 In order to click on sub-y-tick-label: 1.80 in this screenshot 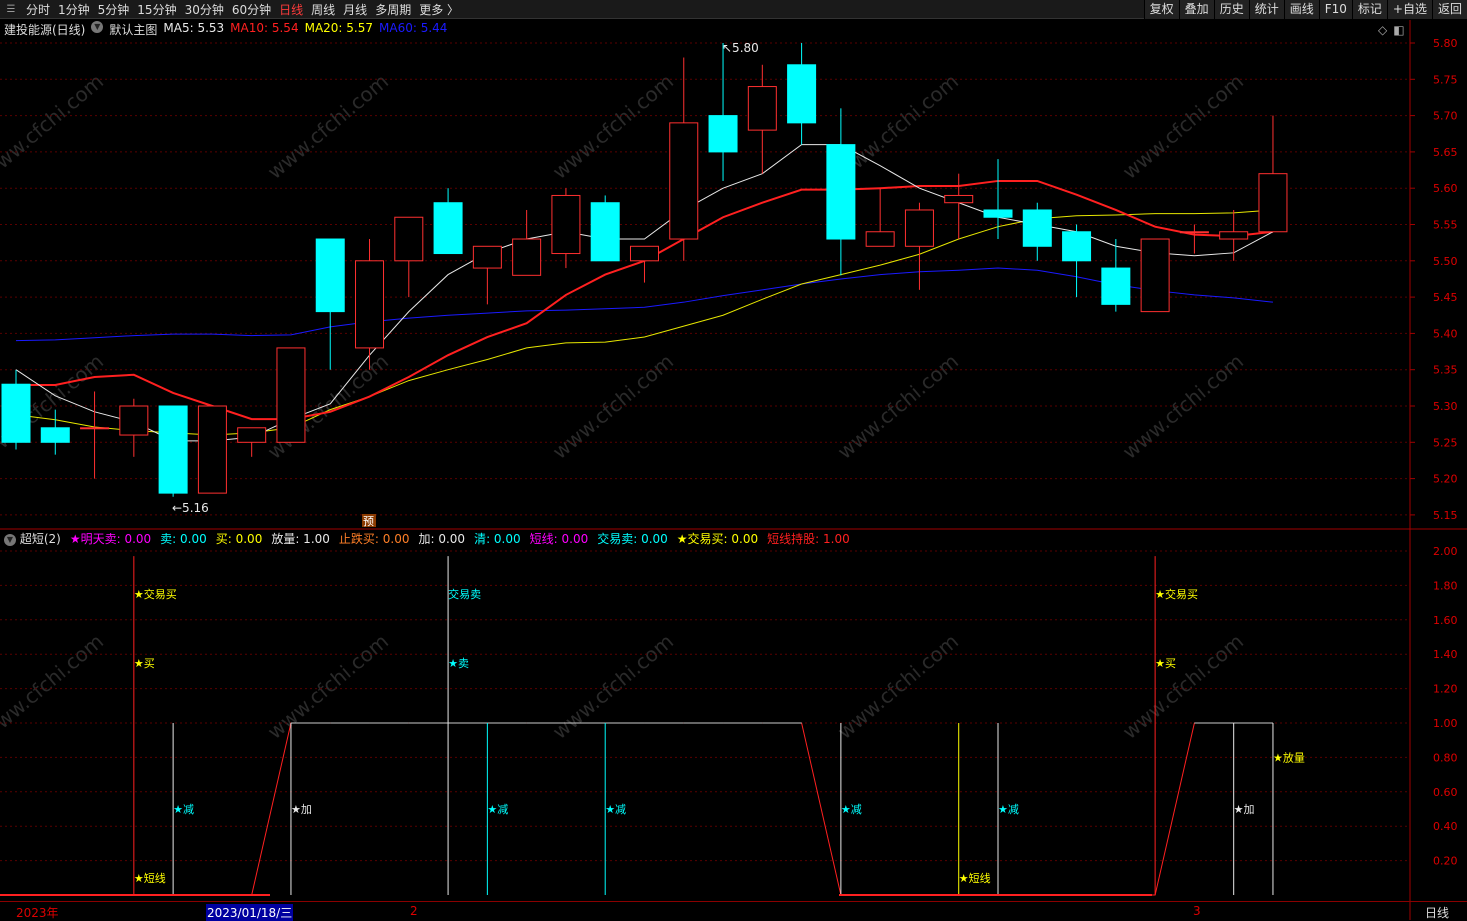, I will do `click(1445, 585)`.